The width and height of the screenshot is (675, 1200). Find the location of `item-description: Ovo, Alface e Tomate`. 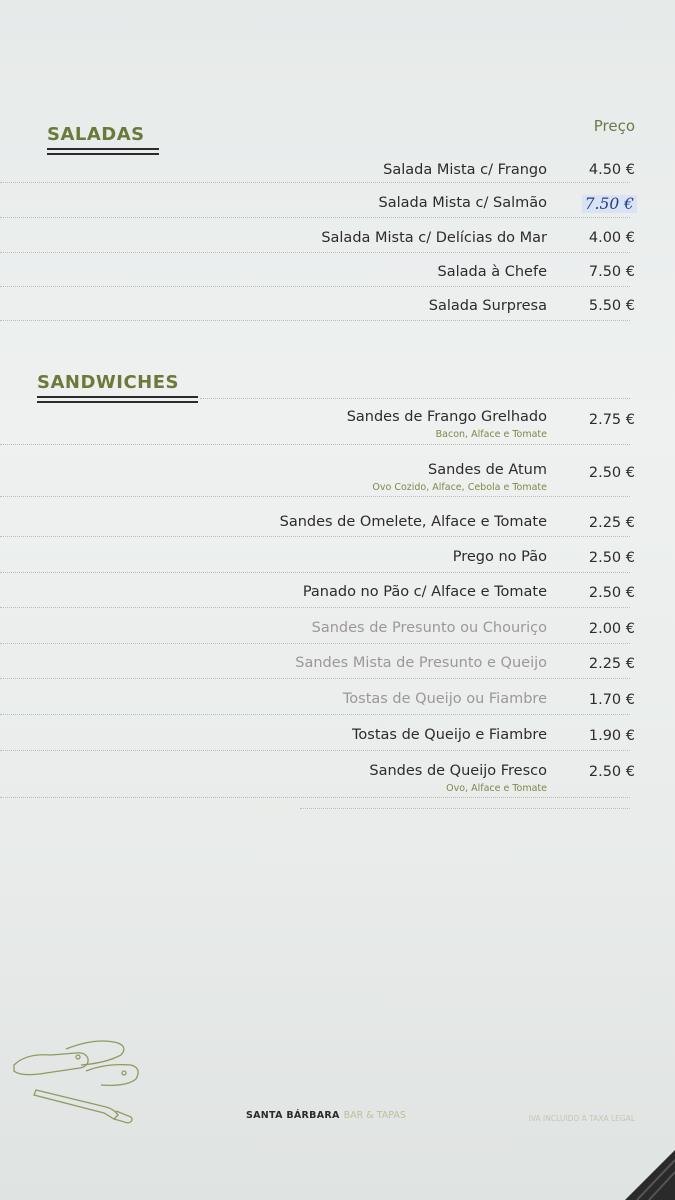

item-description: Ovo, Alface e Tomate is located at coordinates (496, 788).